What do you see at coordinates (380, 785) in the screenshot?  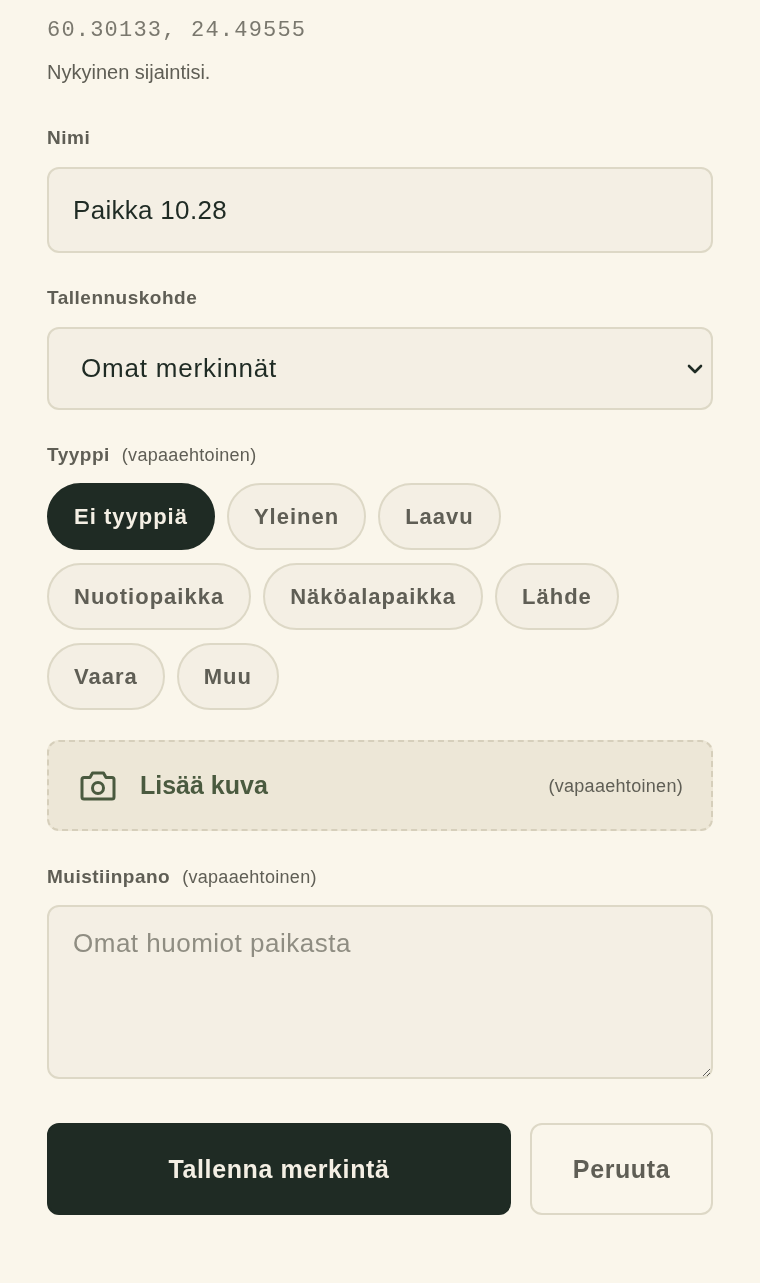 I see `add-photo-button: Lisää kuva (vapaaehtoinen)` at bounding box center [380, 785].